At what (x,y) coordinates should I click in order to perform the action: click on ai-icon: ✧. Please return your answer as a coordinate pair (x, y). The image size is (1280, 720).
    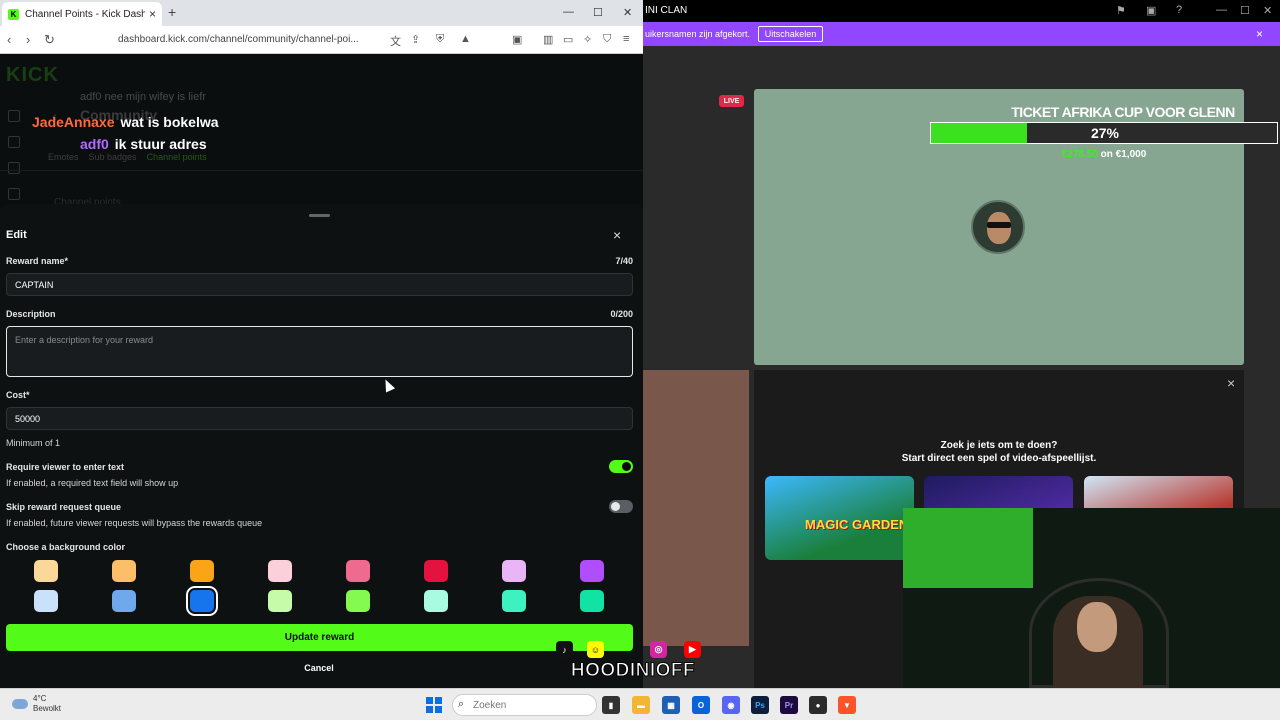
    Looking at the image, I should click on (587, 39).